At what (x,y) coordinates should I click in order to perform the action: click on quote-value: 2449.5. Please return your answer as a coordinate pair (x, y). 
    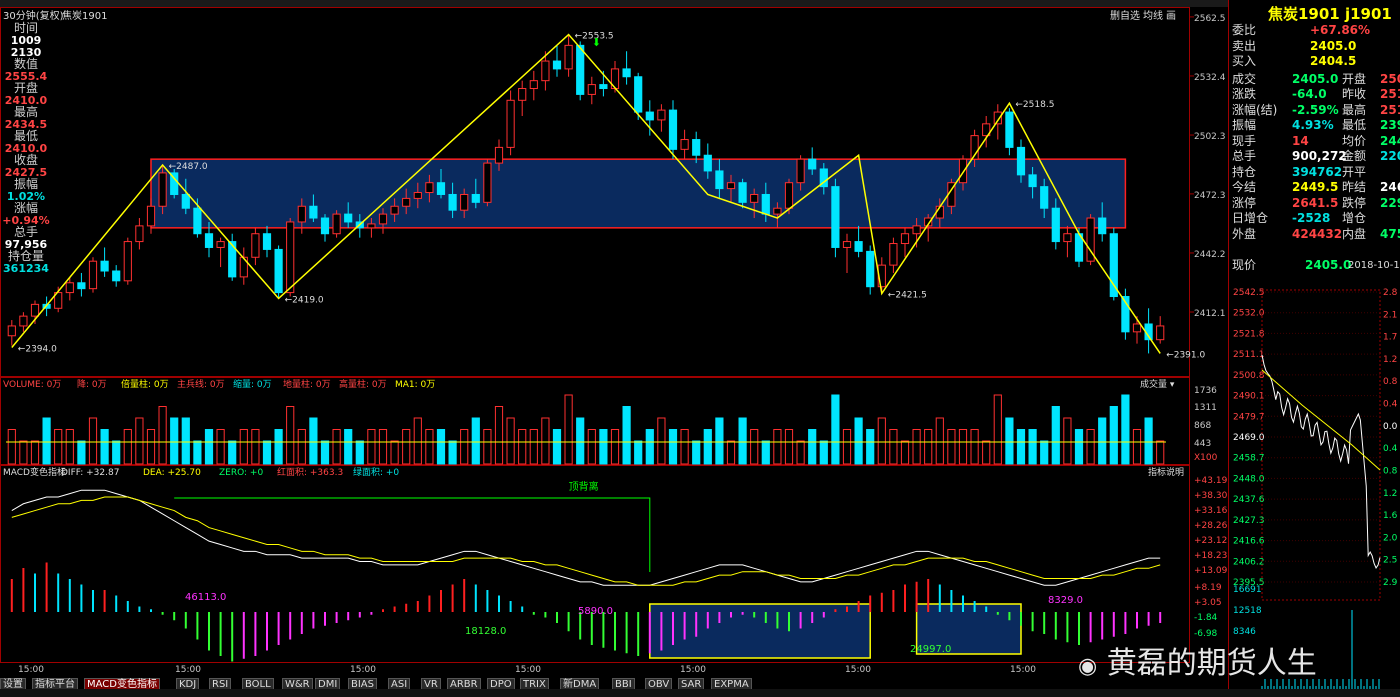
    Looking at the image, I should click on (1315, 187).